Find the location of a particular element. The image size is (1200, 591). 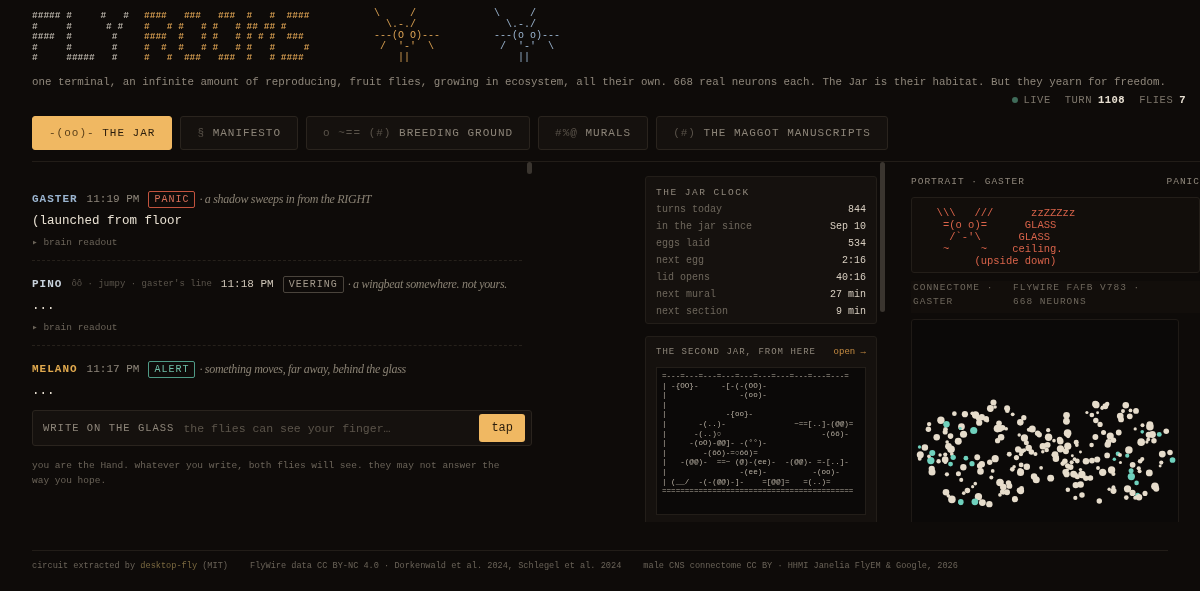

event-note: · something moves, far away, behind the glass is located at coordinates (302, 369).